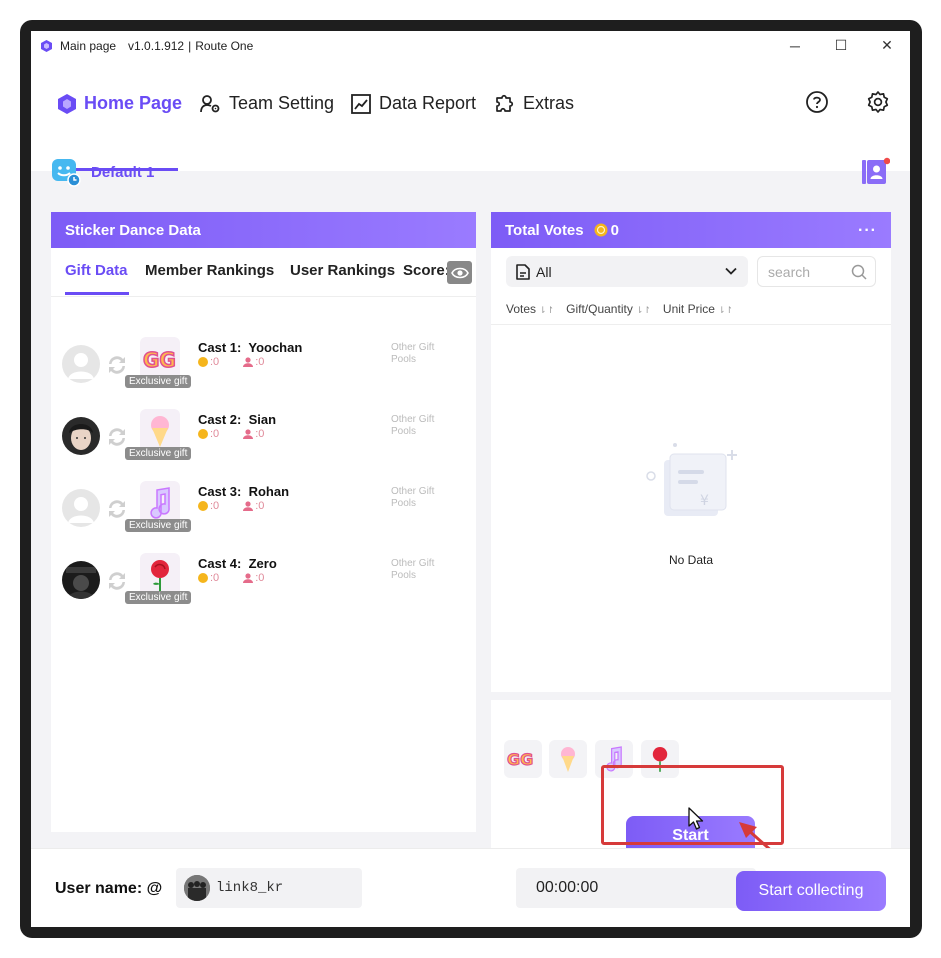 This screenshot has width=941, height=958. Describe the element at coordinates (817, 102) in the screenshot. I see `help-icon` at that location.